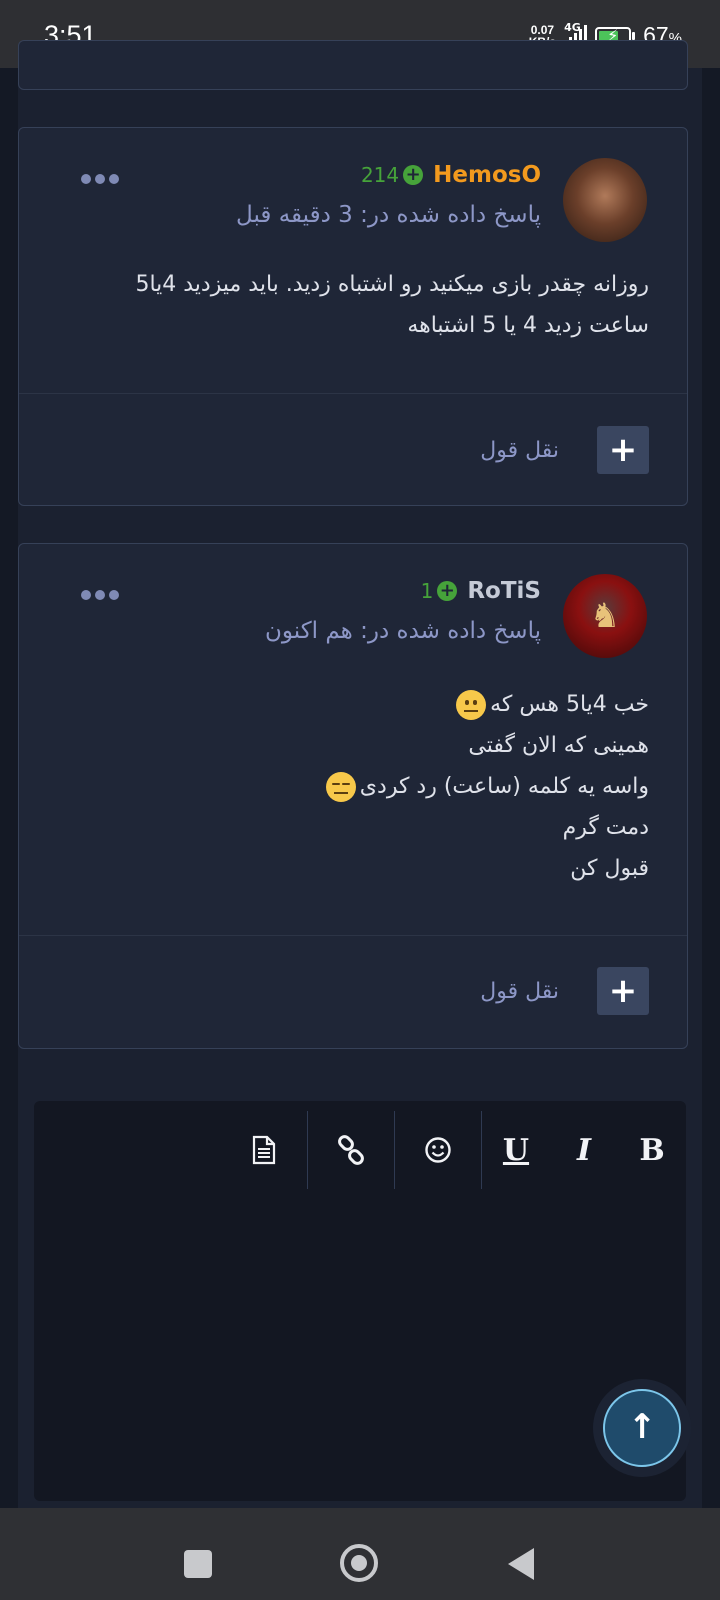 The image size is (720, 1600). I want to click on smiley-icon, so click(438, 1150).